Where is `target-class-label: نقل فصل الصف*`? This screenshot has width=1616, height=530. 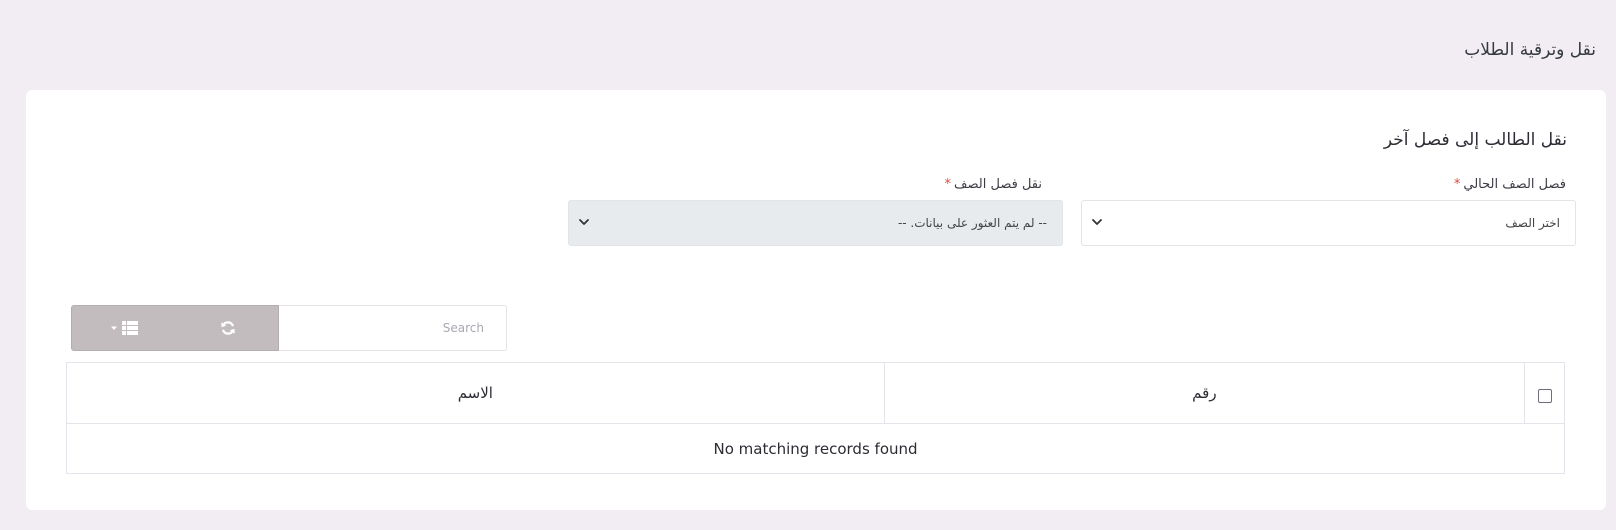
target-class-label: نقل فصل الصف* is located at coordinates (993, 184).